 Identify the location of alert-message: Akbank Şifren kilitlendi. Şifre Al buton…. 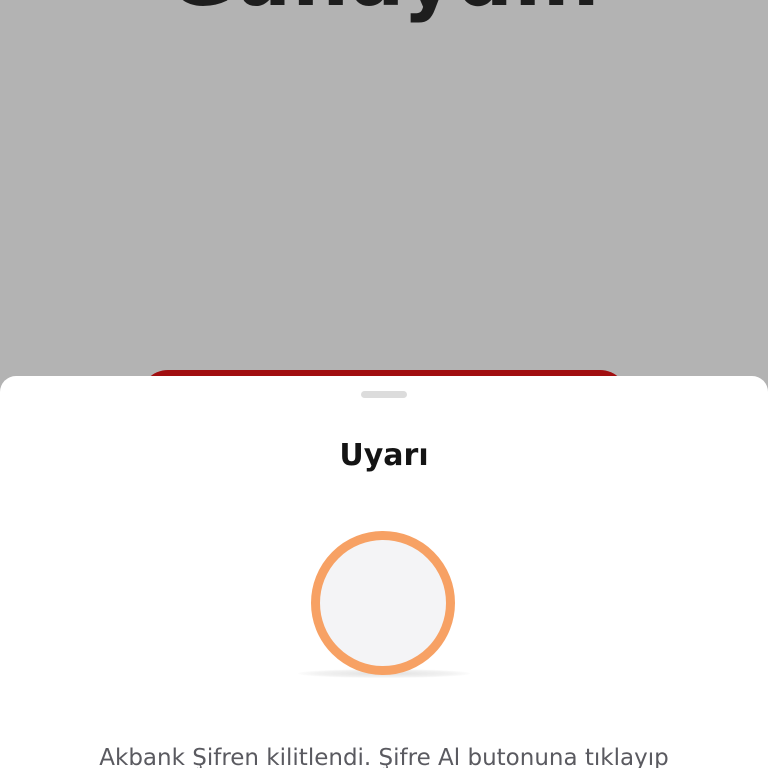
(384, 756).